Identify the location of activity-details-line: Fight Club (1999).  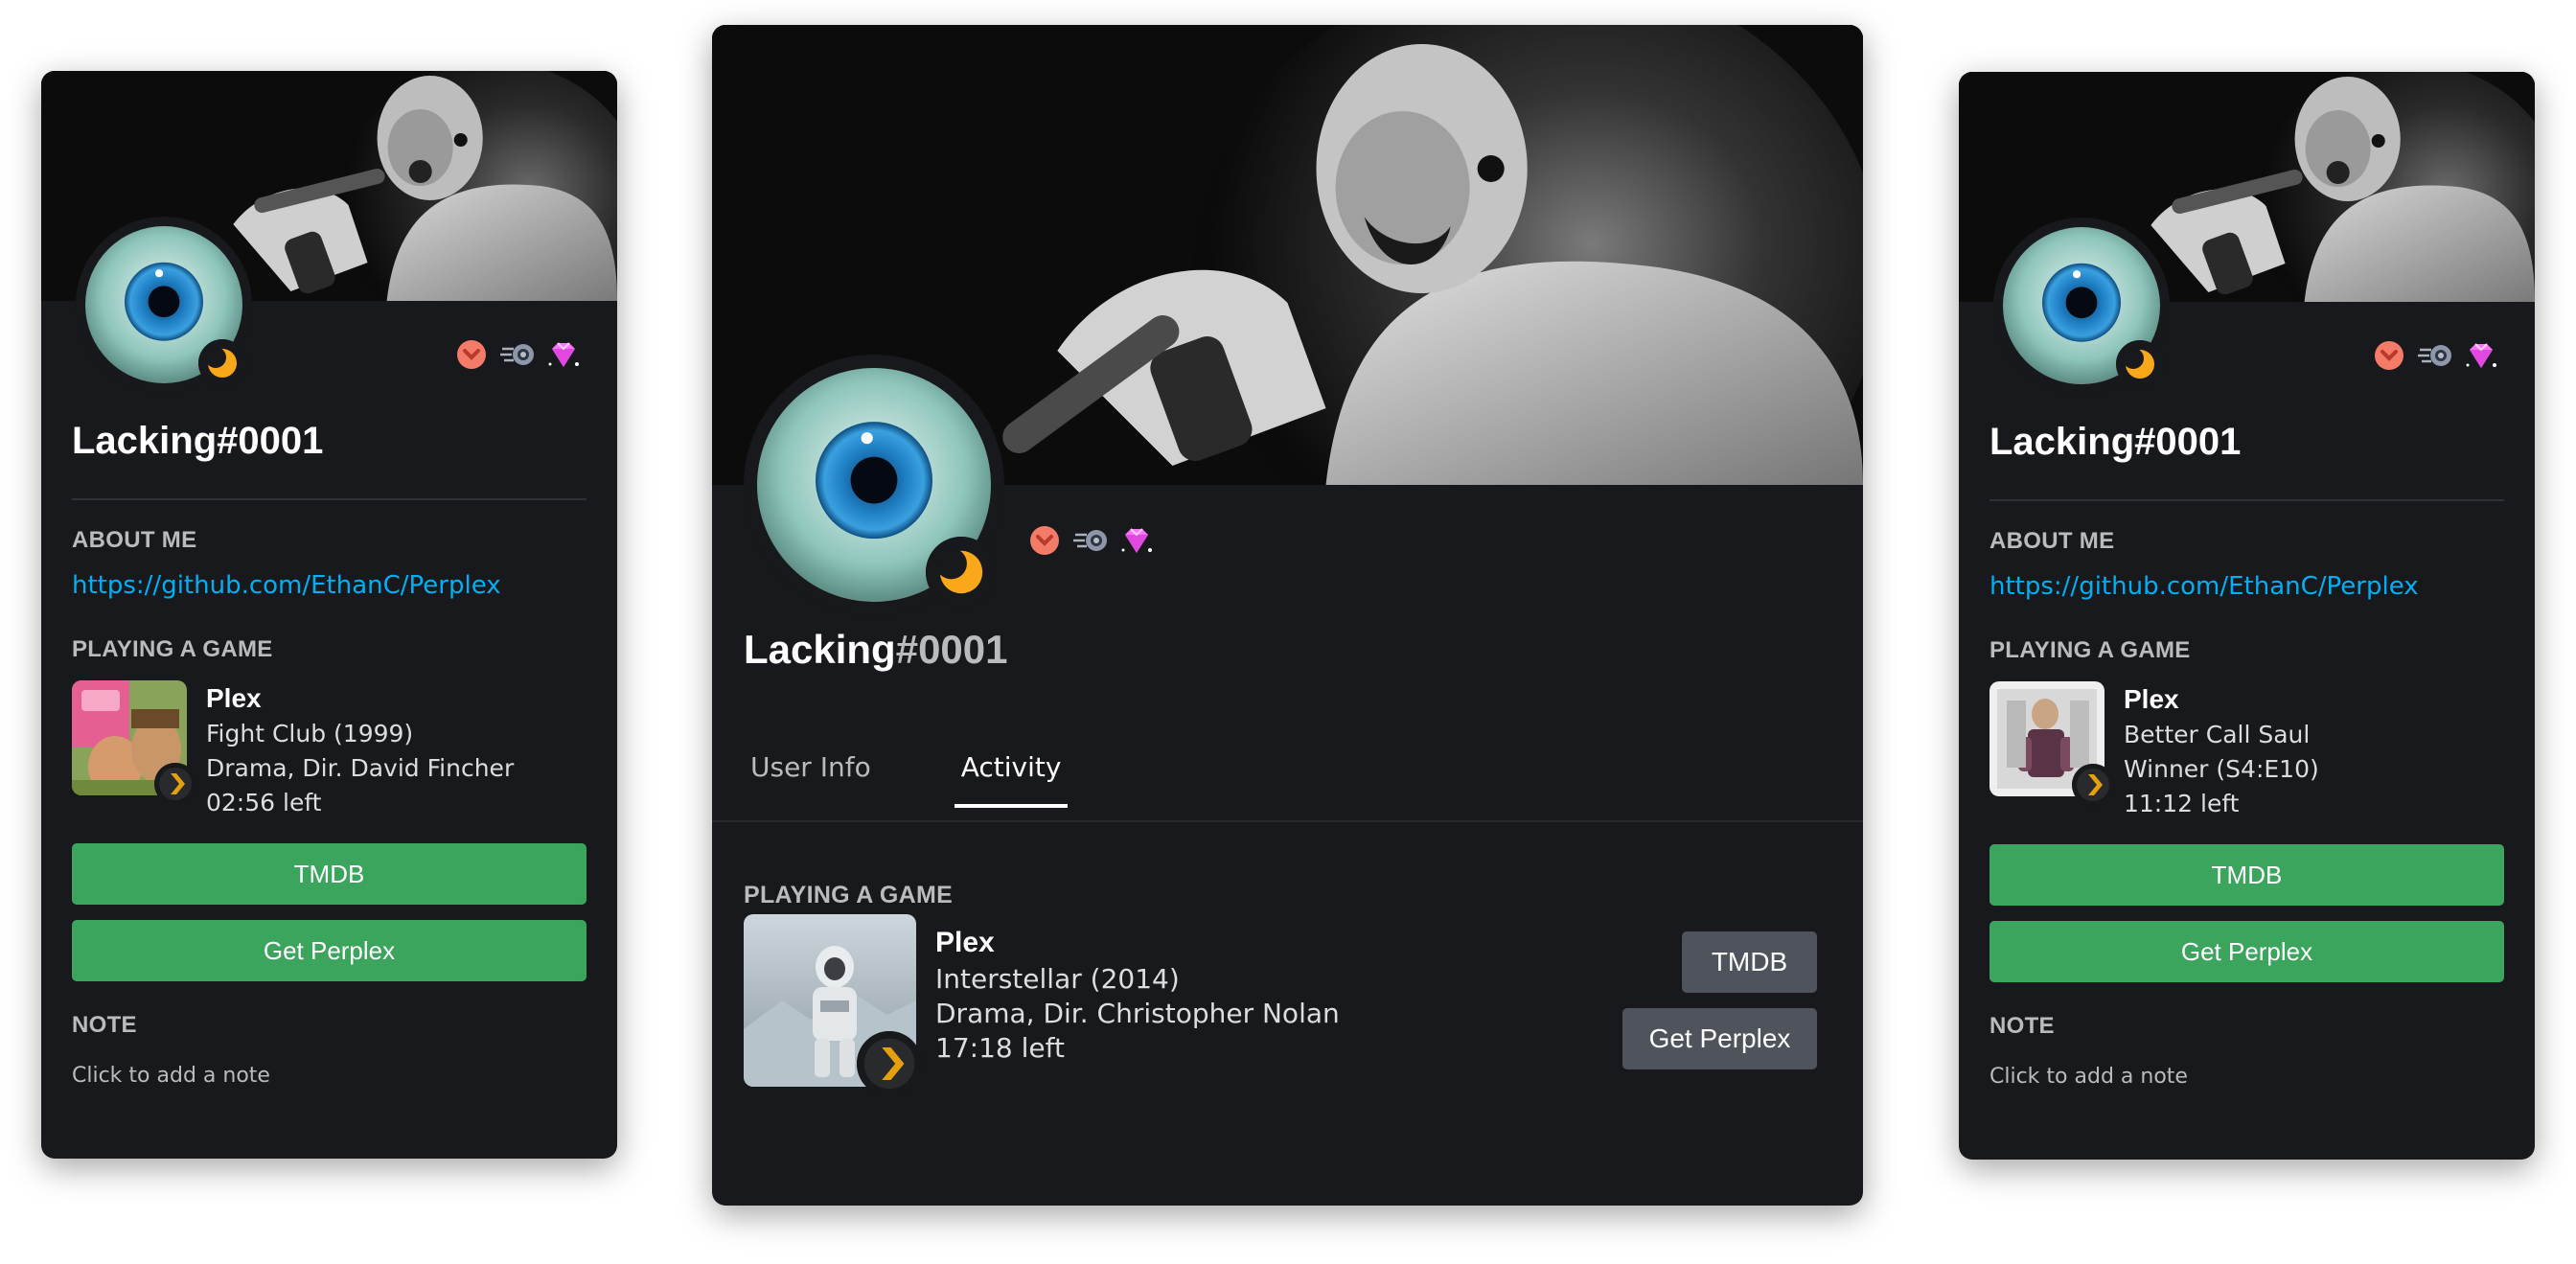
(310, 733).